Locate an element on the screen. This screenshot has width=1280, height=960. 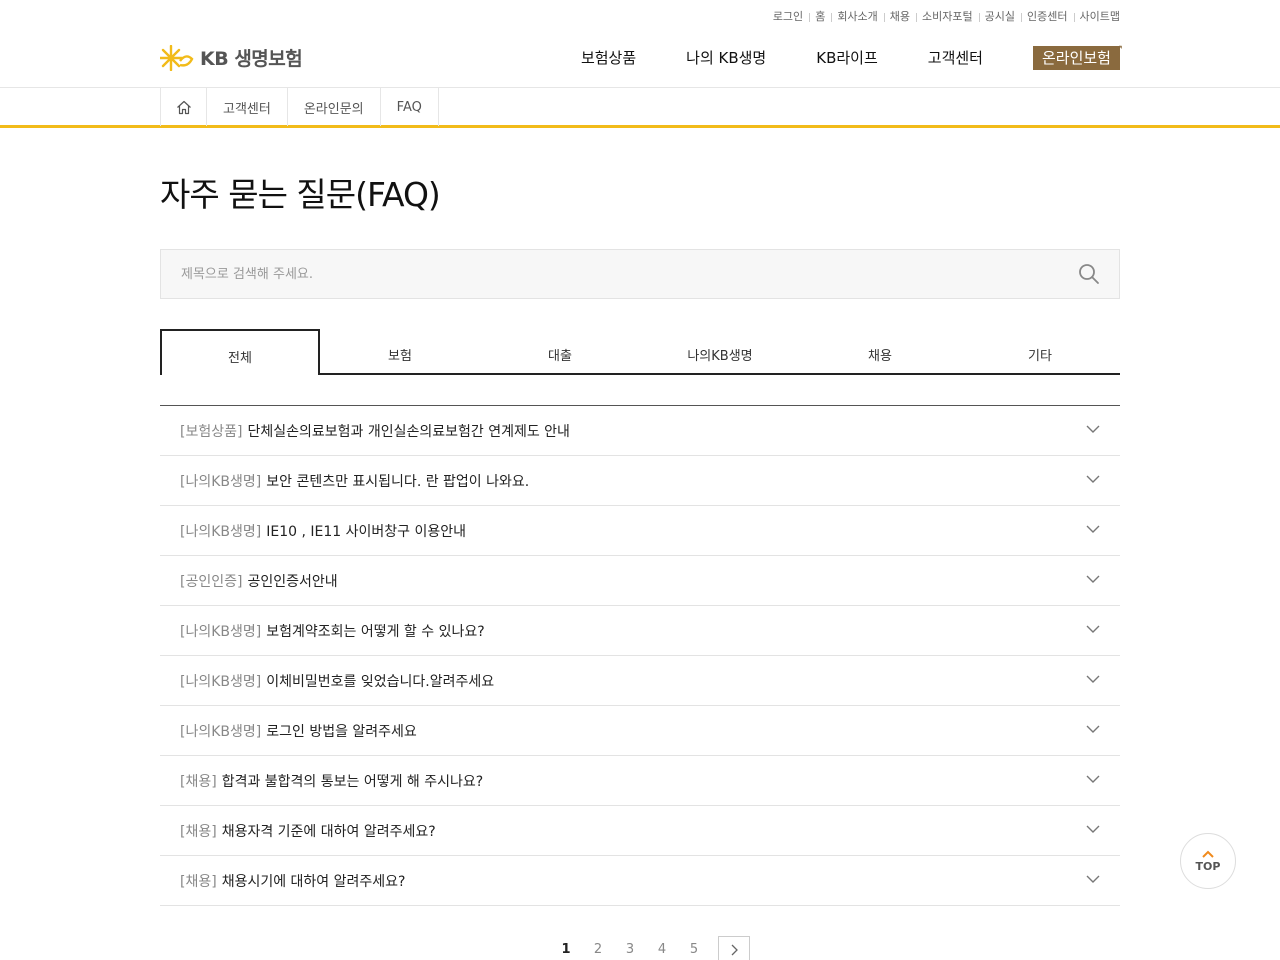
faq-question: IE10 , IE11 사이버창구 이용안내 is located at coordinates (366, 531).